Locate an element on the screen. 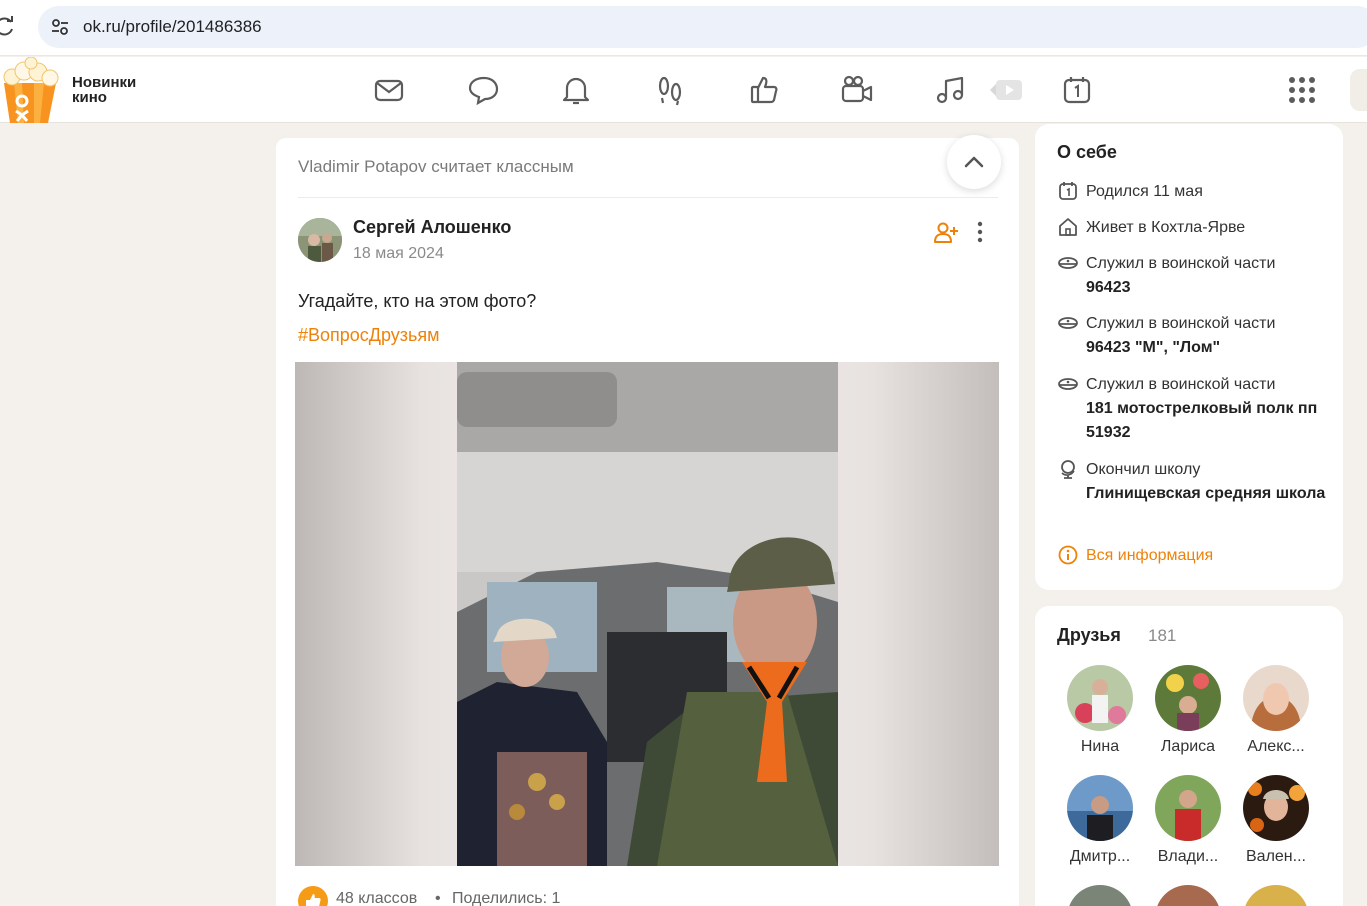 This screenshot has width=1367, height=906. post-text: Угадайте, кто на этом фото? is located at coordinates (417, 301).